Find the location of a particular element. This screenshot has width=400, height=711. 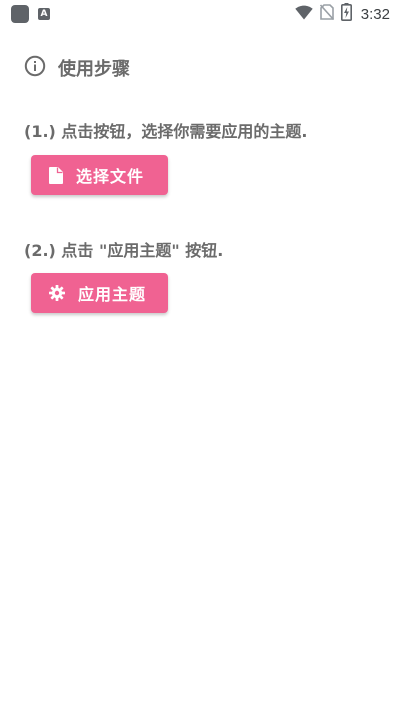

status-bar-left: A is located at coordinates (30, 14).